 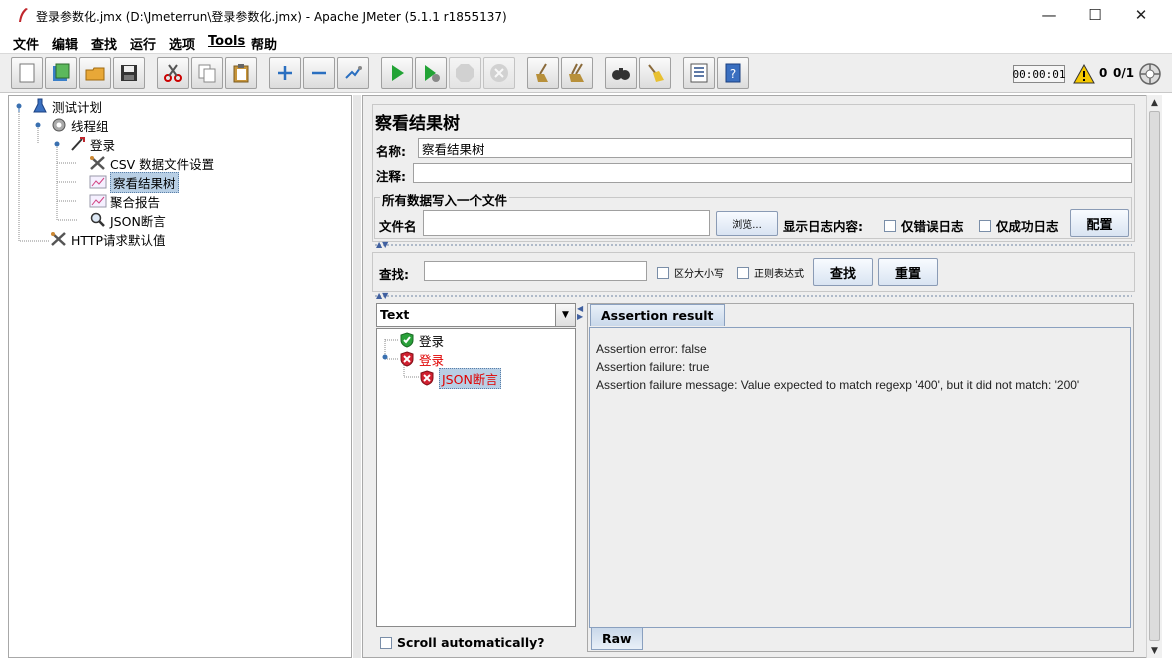 What do you see at coordinates (566, 223) in the screenshot?
I see `filename-field` at bounding box center [566, 223].